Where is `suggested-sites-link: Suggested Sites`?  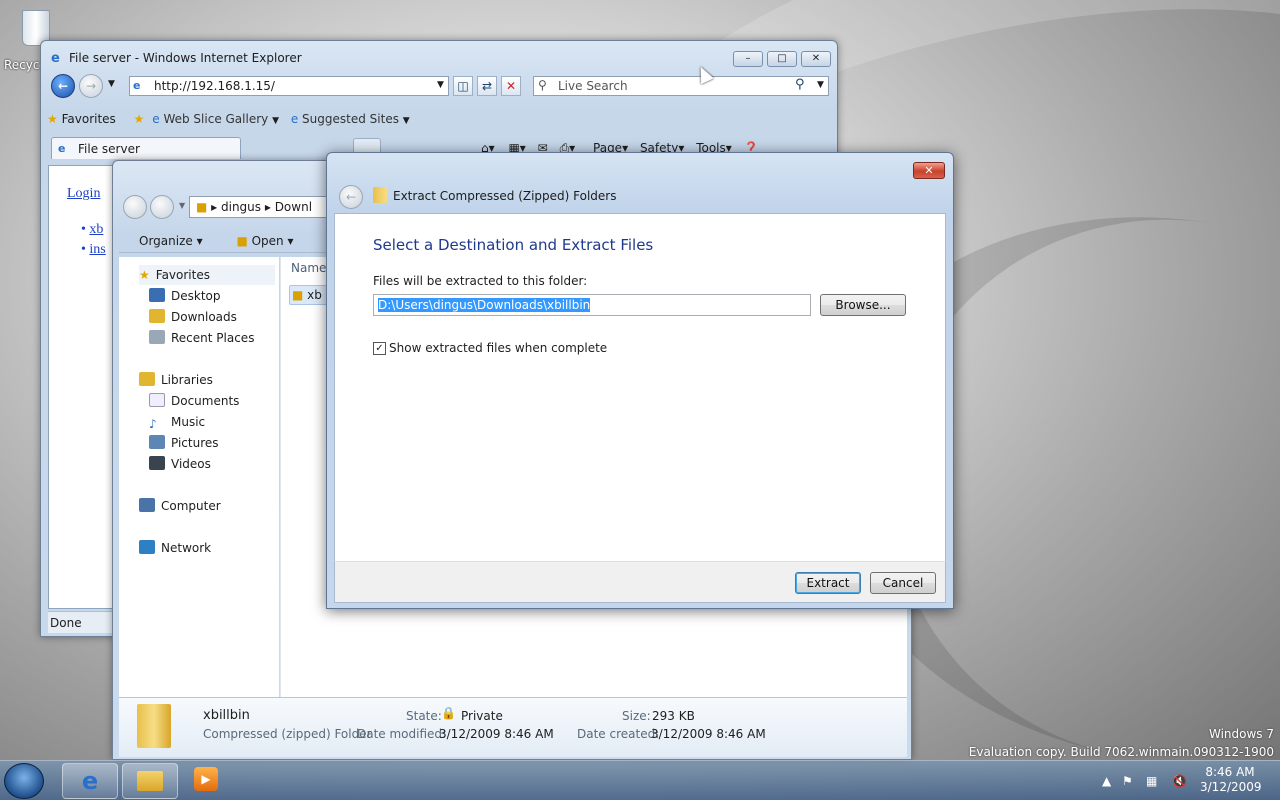
suggested-sites-link: Suggested Sites is located at coordinates (350, 119).